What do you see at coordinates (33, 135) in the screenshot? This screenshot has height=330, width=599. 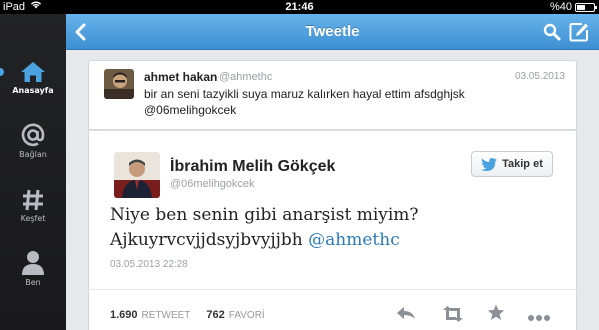 I see `at-sign-icon` at bounding box center [33, 135].